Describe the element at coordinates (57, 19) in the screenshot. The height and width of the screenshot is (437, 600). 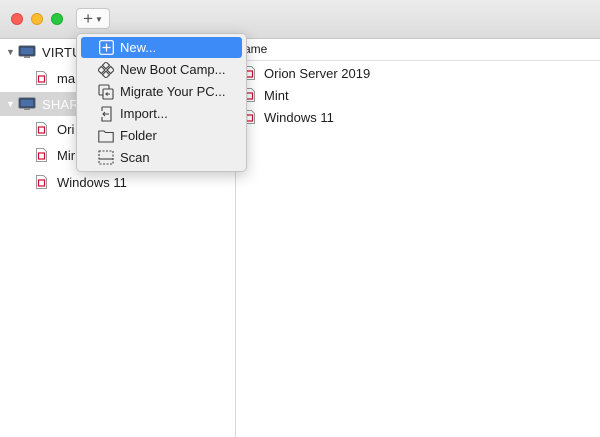
I see `zoom-window-button` at that location.